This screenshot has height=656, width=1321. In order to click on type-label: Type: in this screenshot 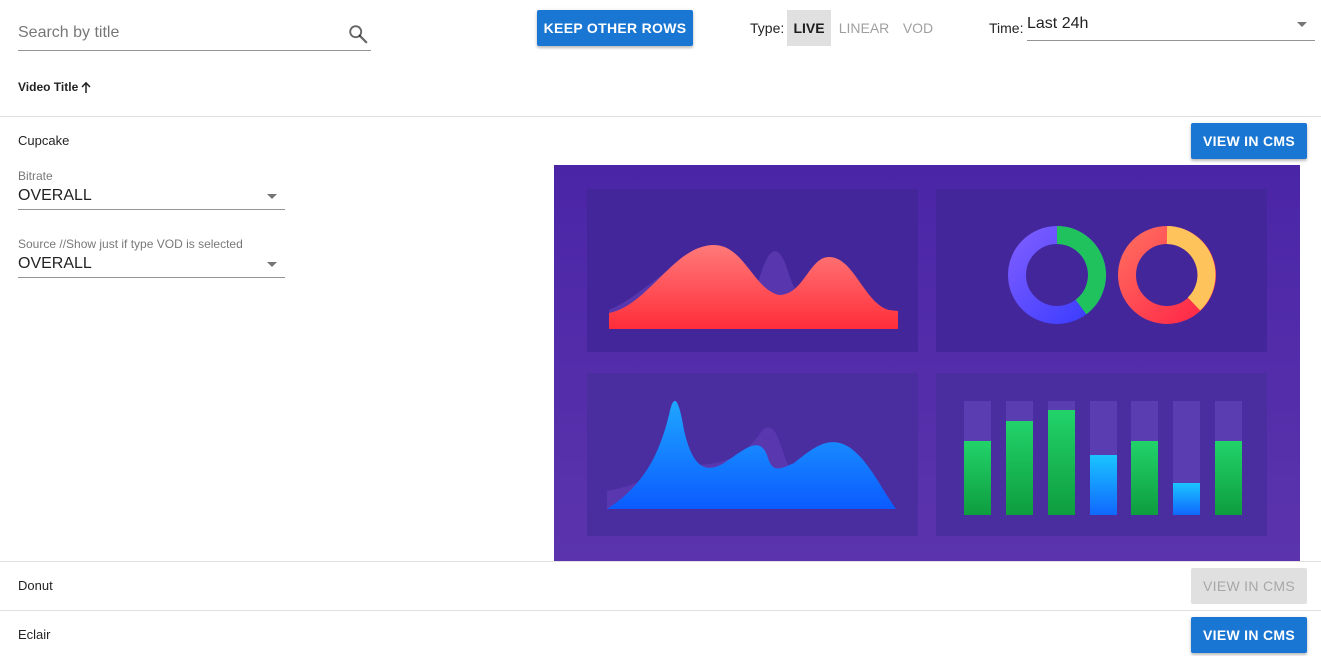, I will do `click(767, 28)`.